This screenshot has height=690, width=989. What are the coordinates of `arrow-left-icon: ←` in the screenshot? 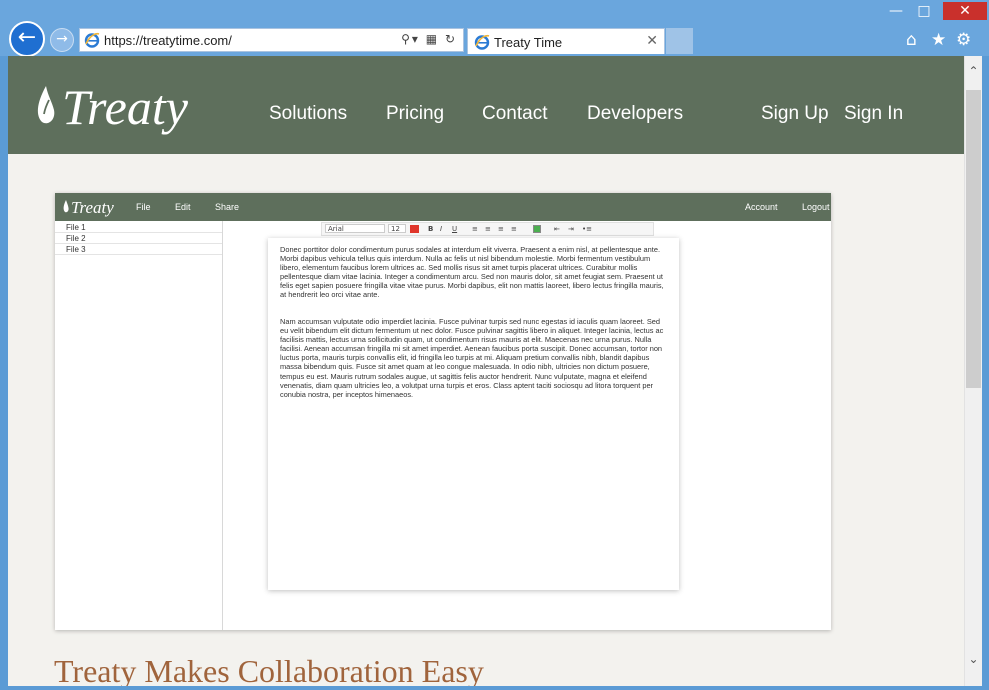 It's located at (27, 37).